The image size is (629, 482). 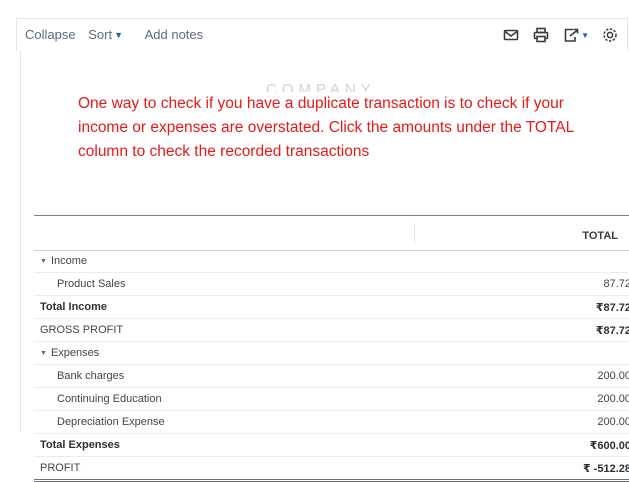 I want to click on print-icon, so click(x=541, y=35).